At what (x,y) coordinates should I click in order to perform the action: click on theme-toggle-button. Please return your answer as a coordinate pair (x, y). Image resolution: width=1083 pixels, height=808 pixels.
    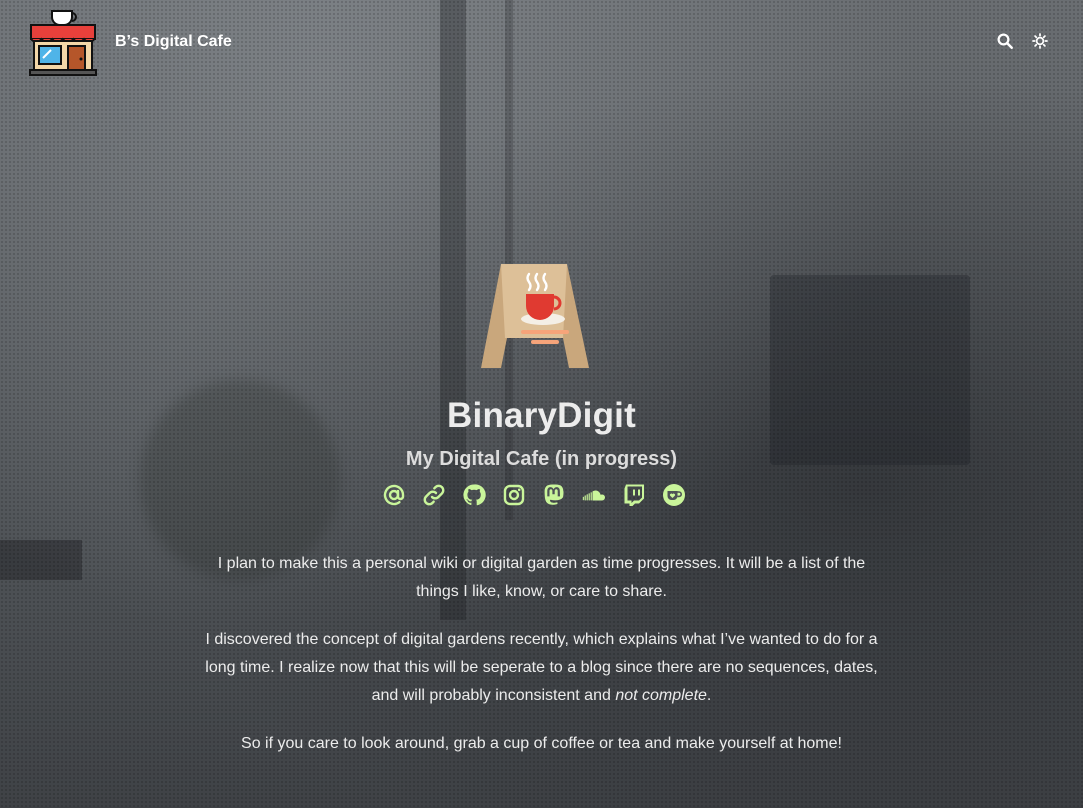
    Looking at the image, I should click on (1040, 41).